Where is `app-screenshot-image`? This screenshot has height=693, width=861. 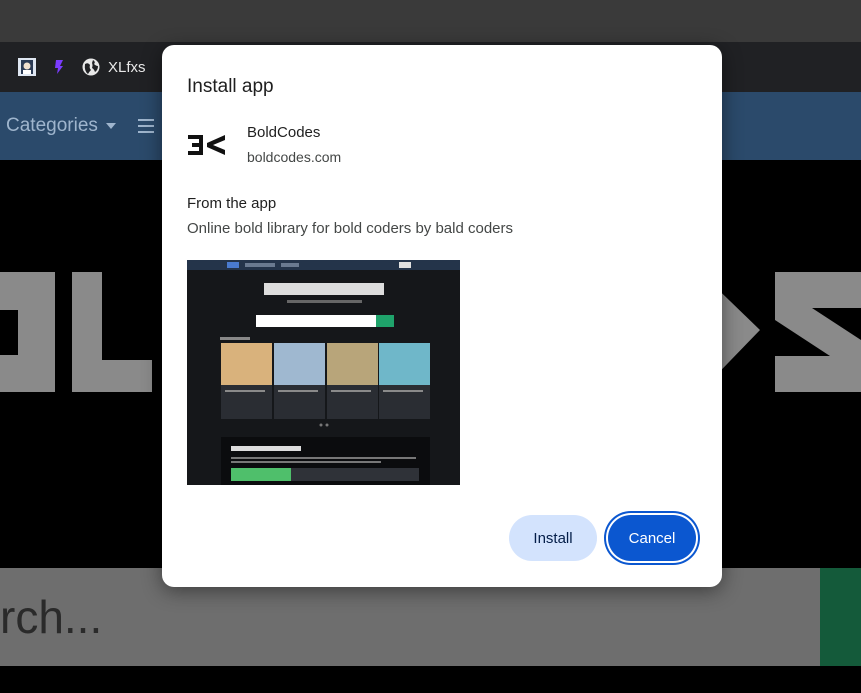 app-screenshot-image is located at coordinates (323, 372).